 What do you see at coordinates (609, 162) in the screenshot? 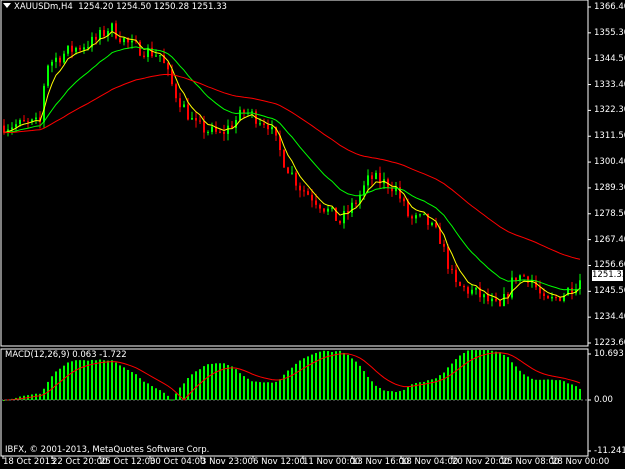
I see `price-tick-label: 1300.40` at bounding box center [609, 162].